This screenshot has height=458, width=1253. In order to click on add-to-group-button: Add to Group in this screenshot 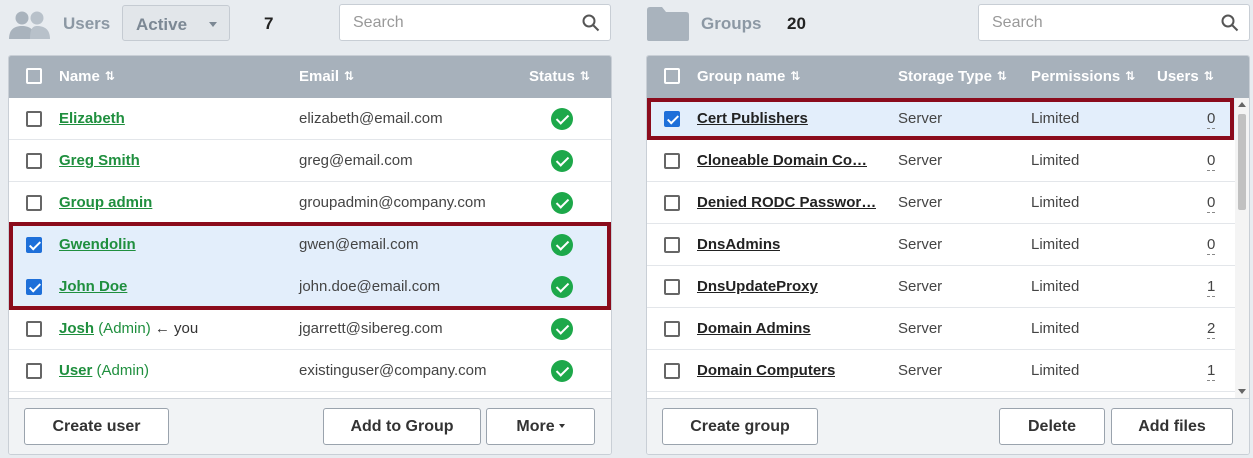, I will do `click(402, 426)`.